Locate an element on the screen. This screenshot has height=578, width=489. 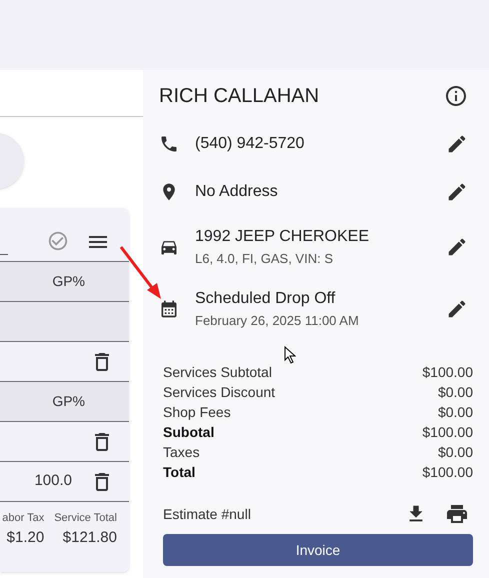
detail-title: Scheduled Drop Off is located at coordinates (265, 299).